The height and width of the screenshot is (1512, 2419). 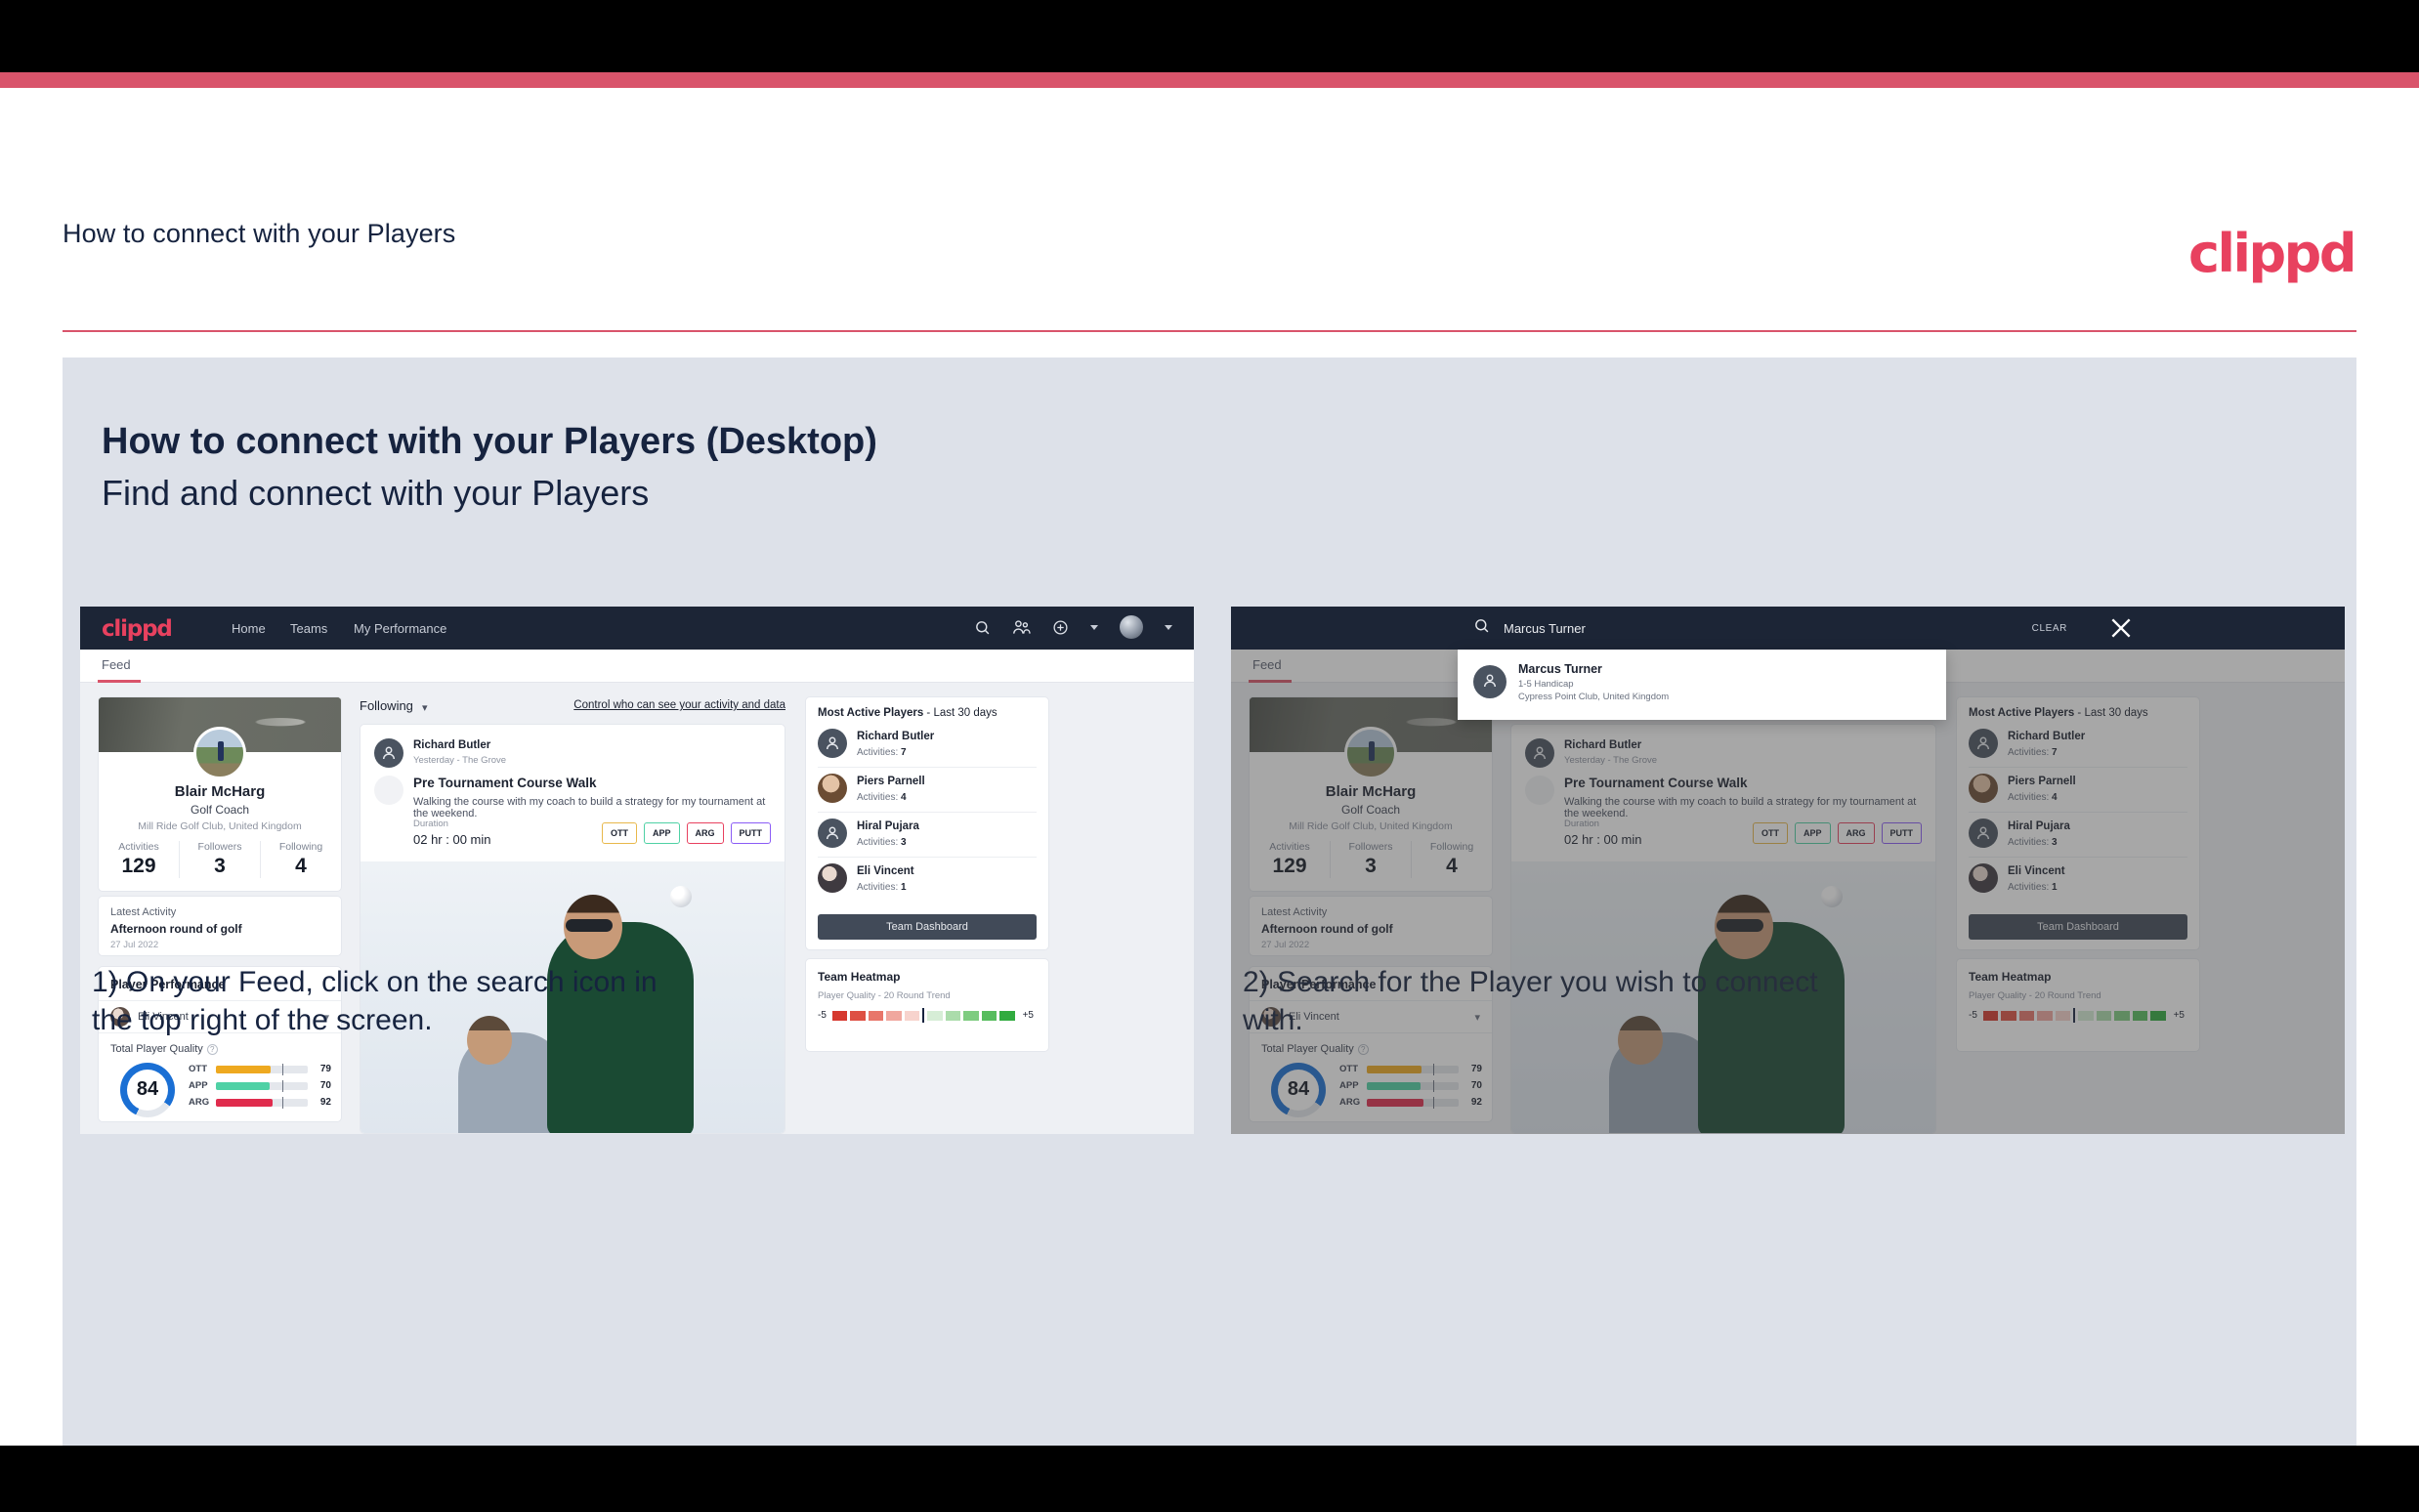 I want to click on nav-link-home: Home, so click(x=249, y=628).